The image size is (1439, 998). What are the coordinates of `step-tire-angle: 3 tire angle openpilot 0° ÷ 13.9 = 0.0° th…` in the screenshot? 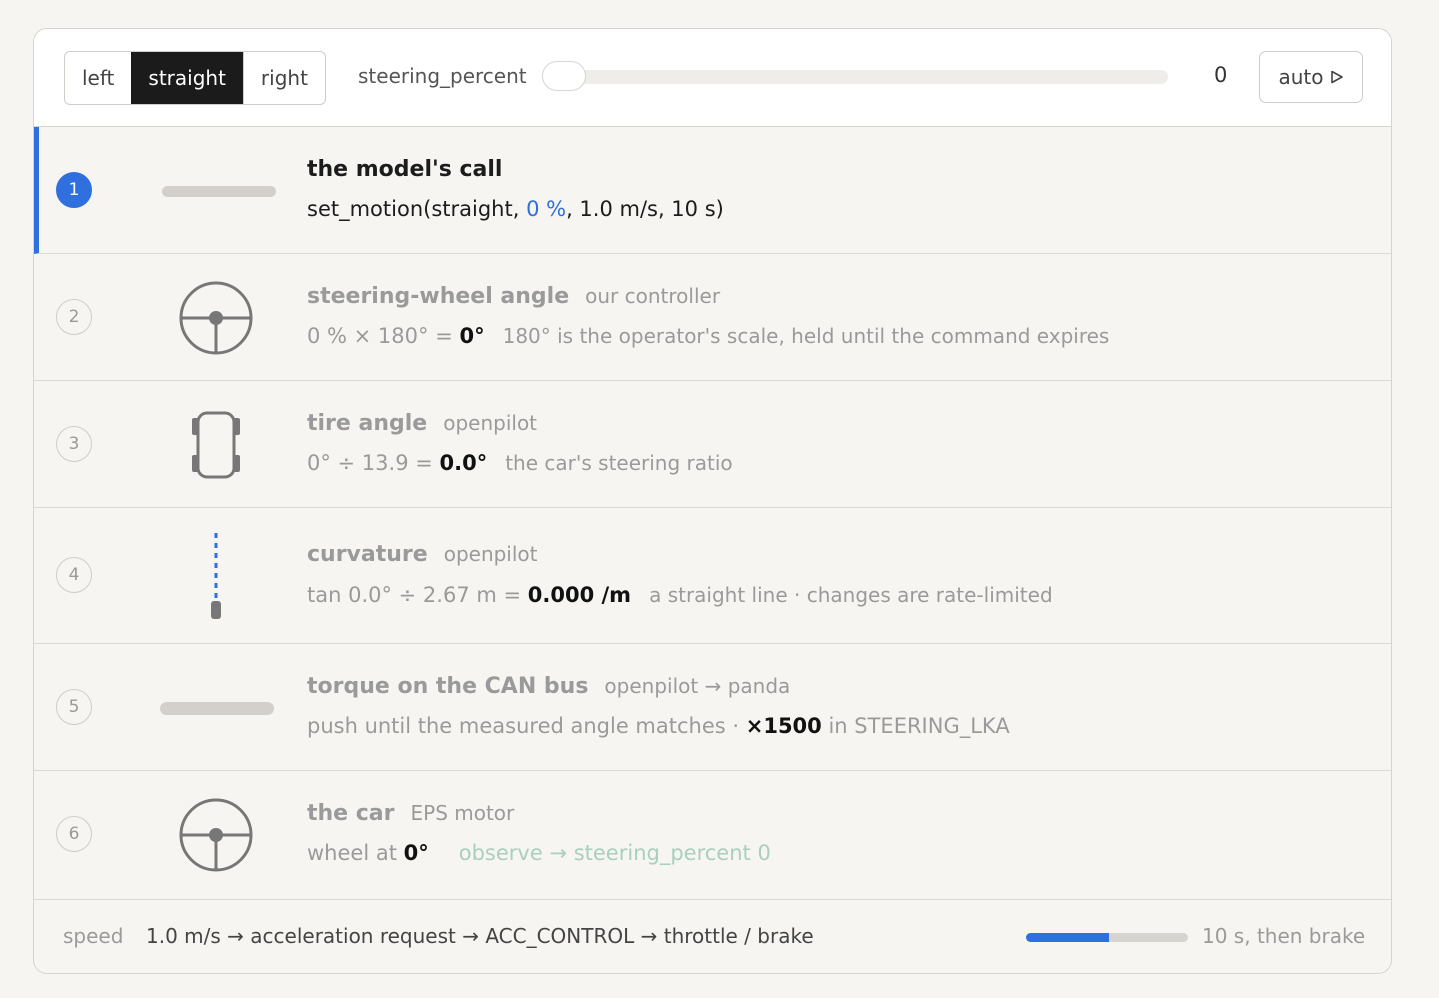 It's located at (712, 444).